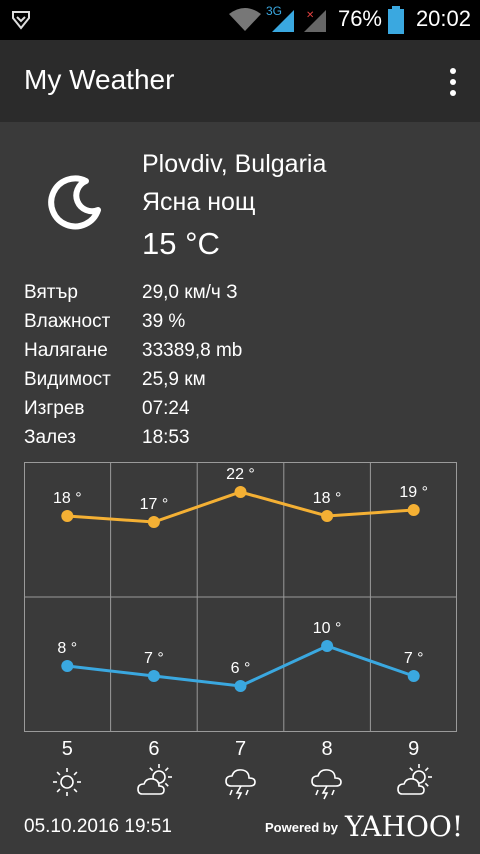 This screenshot has width=480, height=854. I want to click on sun-icon, so click(67, 782).